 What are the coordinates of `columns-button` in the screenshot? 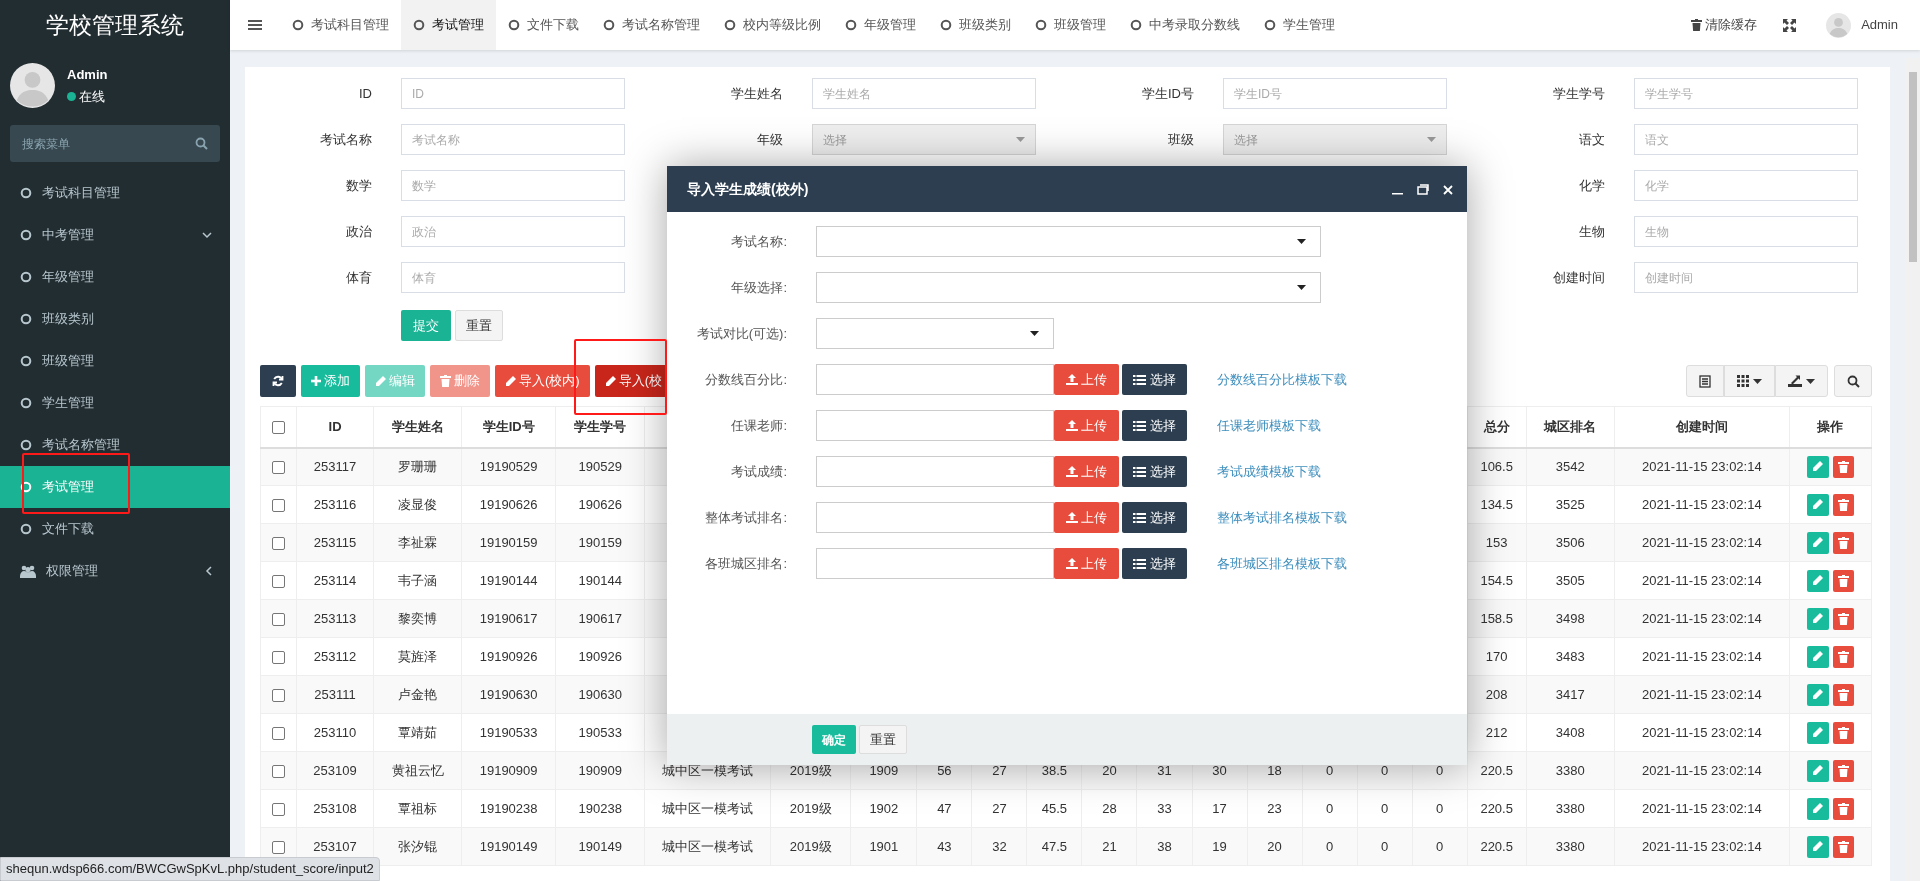 It's located at (1749, 381).